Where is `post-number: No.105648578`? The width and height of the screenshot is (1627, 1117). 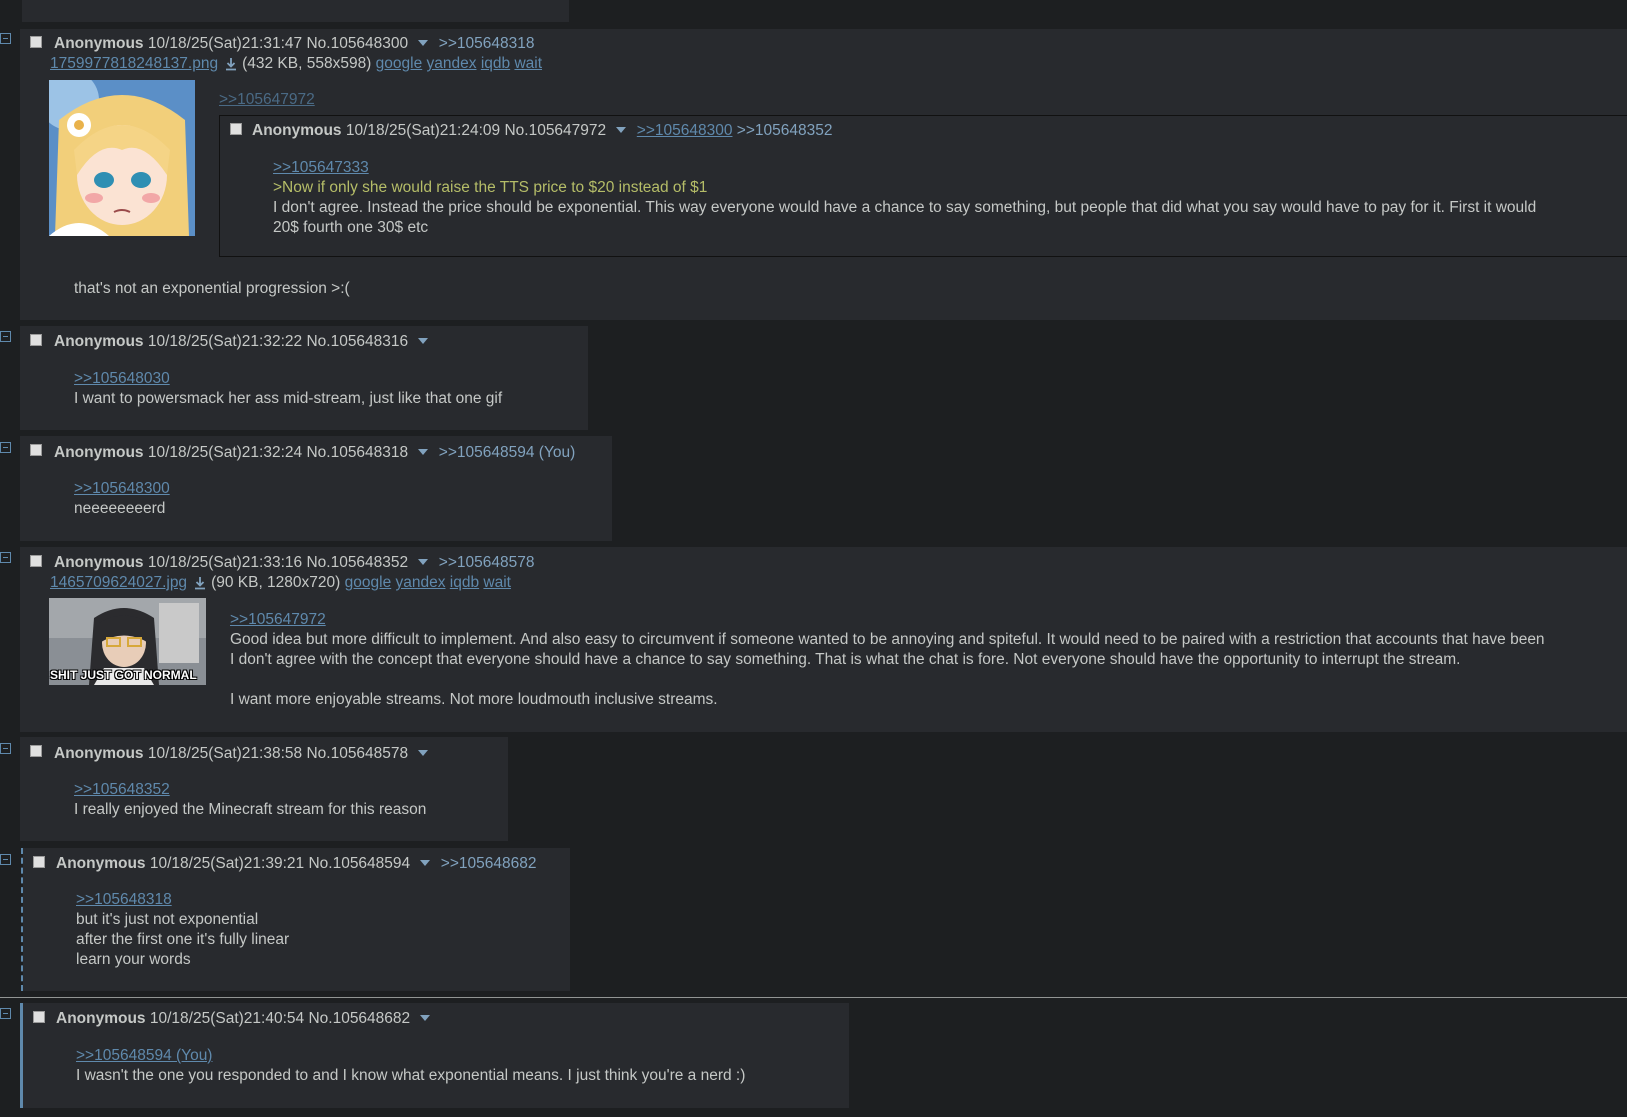
post-number: No.105648578 is located at coordinates (357, 753).